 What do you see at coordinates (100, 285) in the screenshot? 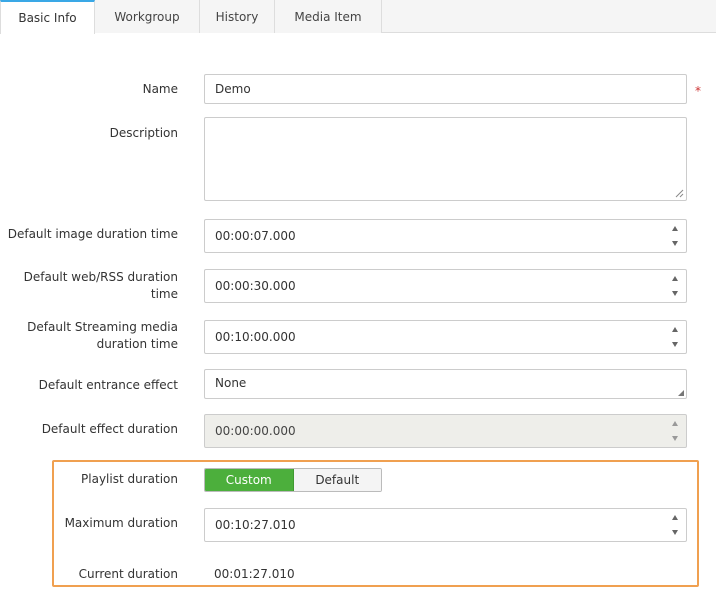
I see `web-duration-label: Default web/RSS duration time` at bounding box center [100, 285].